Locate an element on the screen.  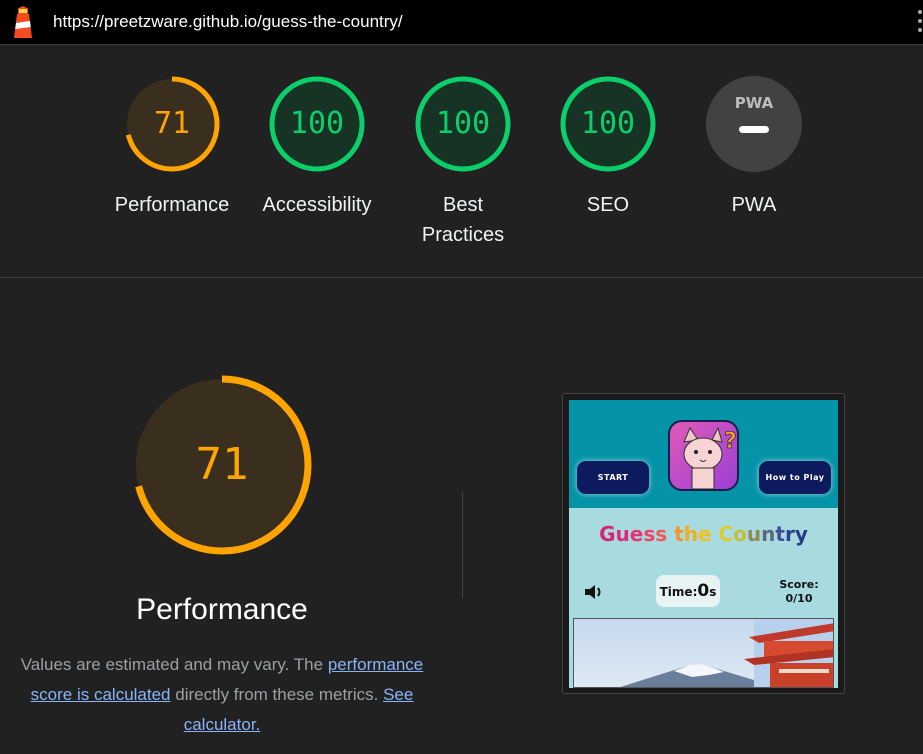
timer-unit: s is located at coordinates (713, 592).